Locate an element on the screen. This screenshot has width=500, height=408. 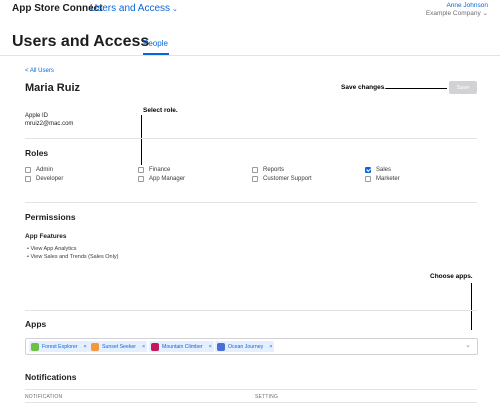
app-chip-forest-explorer: Forest Explorer × is located at coordinates (59, 346).